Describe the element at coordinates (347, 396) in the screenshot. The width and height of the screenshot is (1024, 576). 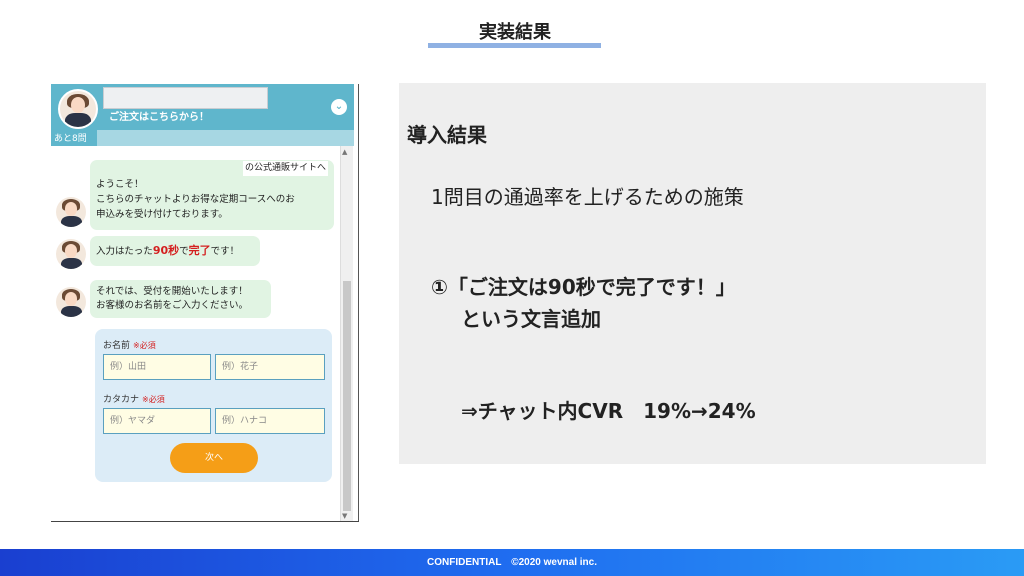
I see `scroll-thumb` at that location.